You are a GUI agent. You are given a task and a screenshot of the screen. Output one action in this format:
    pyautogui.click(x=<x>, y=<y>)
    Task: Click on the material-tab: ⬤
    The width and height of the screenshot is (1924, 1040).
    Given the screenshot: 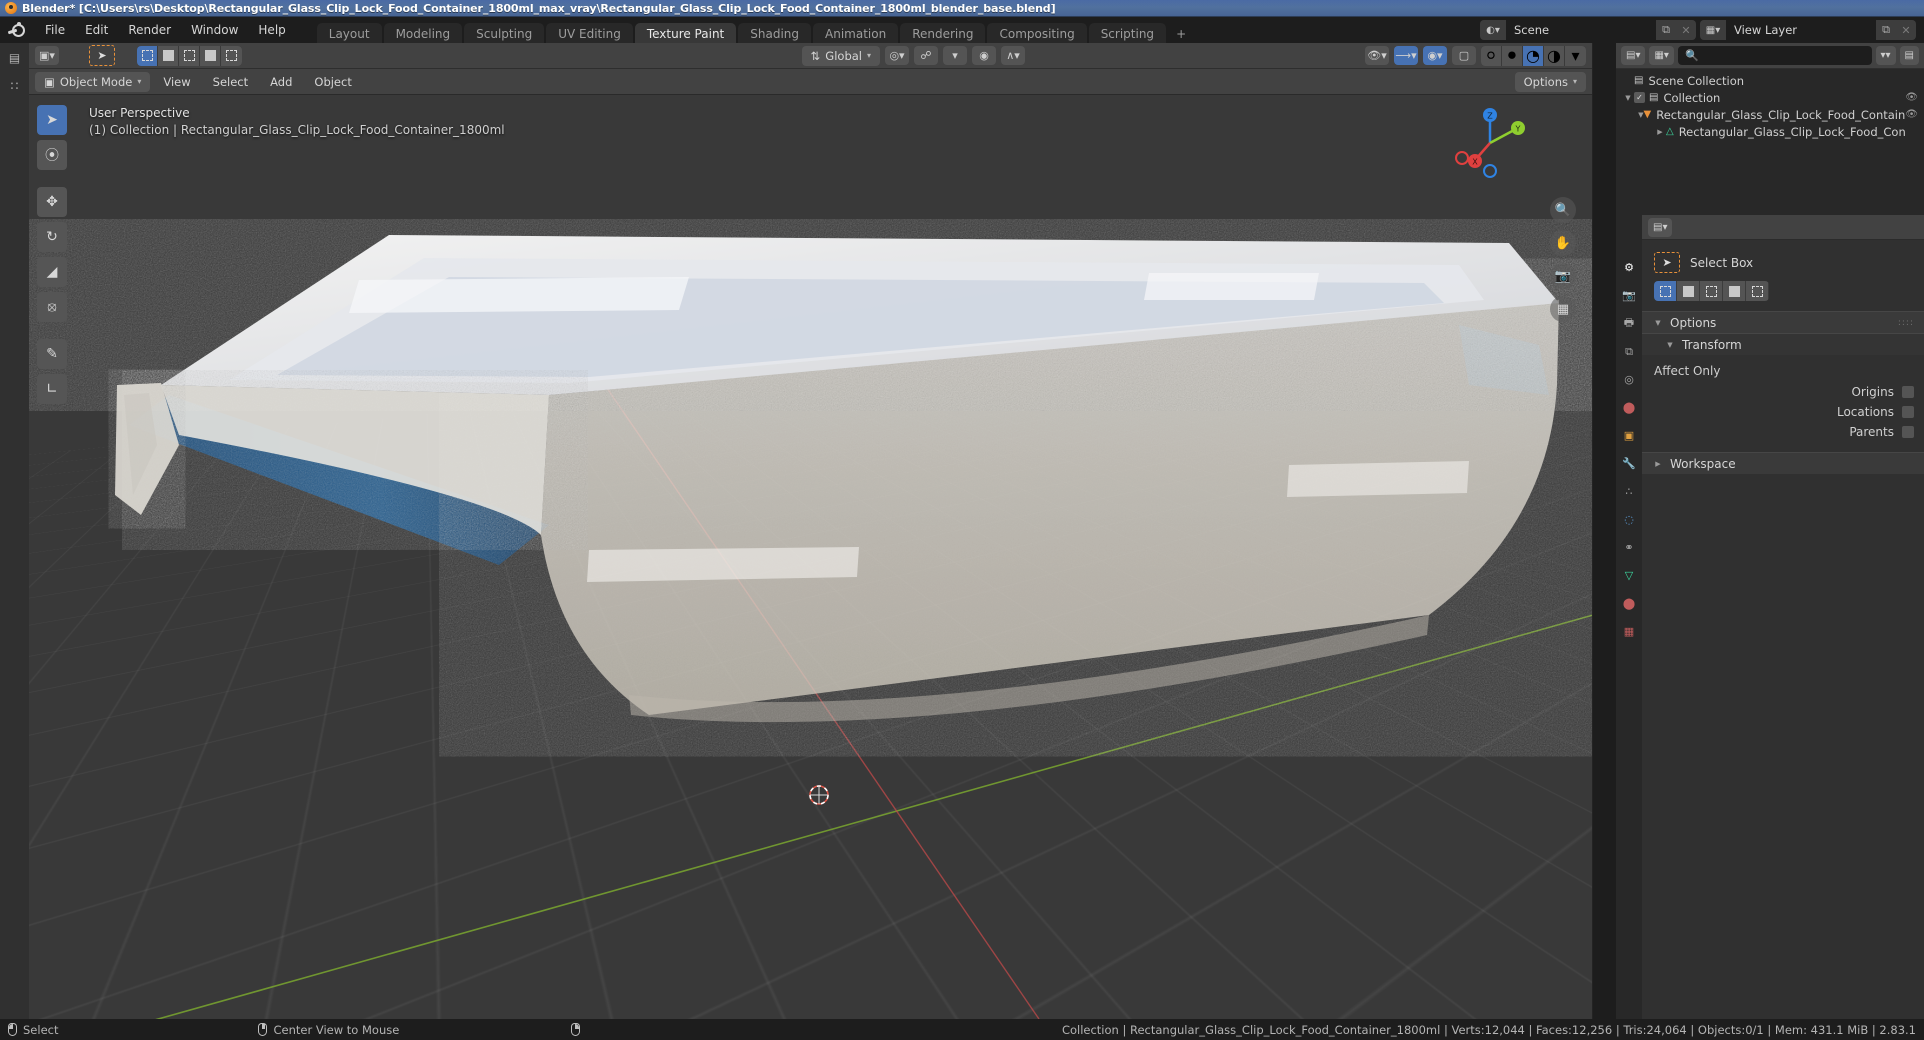 What is the action you would take?
    pyautogui.click(x=1629, y=603)
    